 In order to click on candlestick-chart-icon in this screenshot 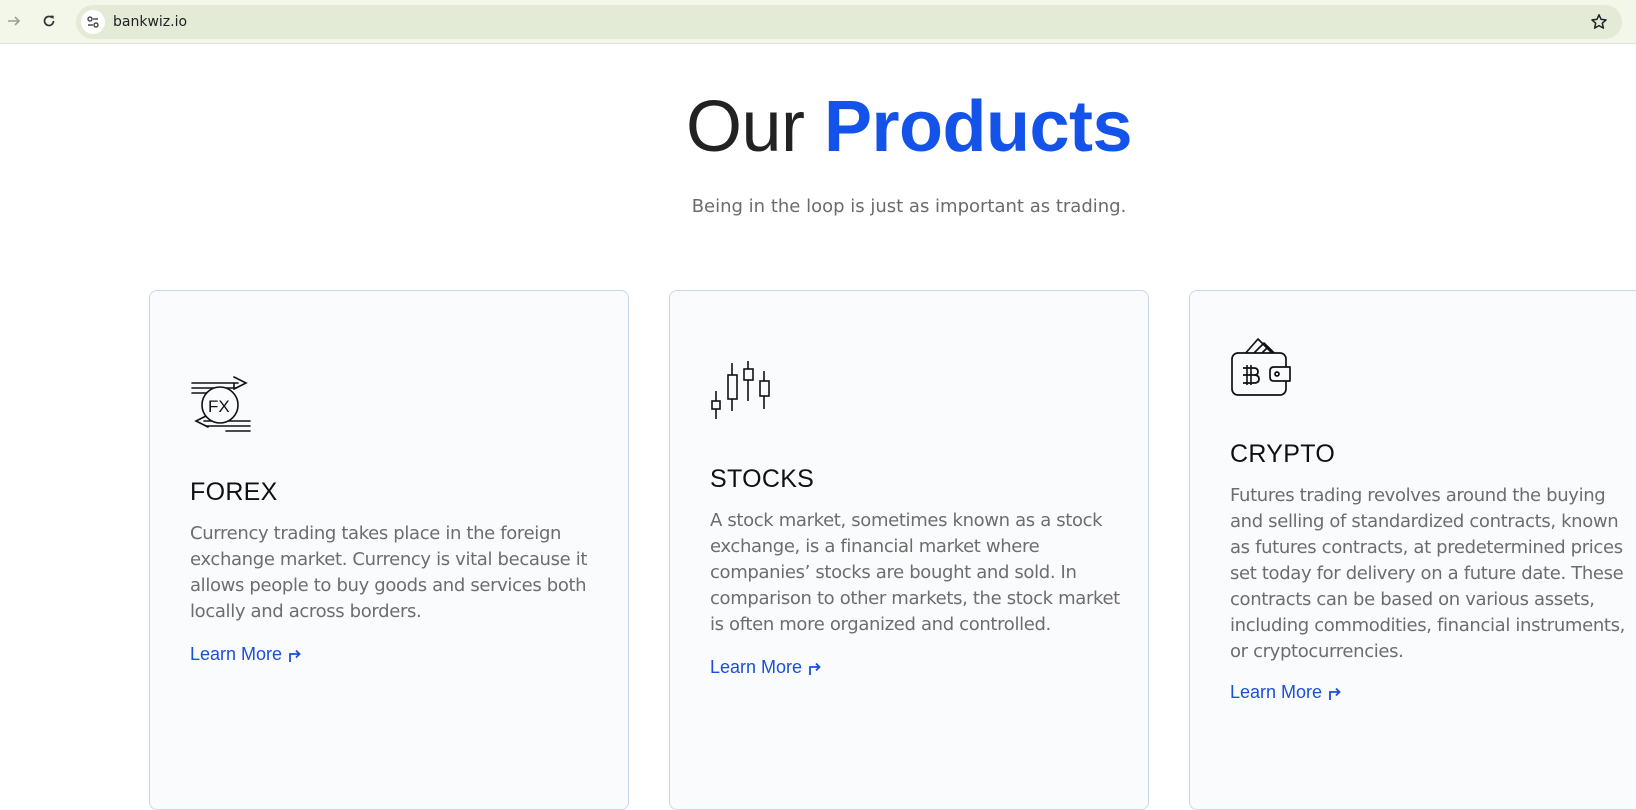, I will do `click(741, 393)`.